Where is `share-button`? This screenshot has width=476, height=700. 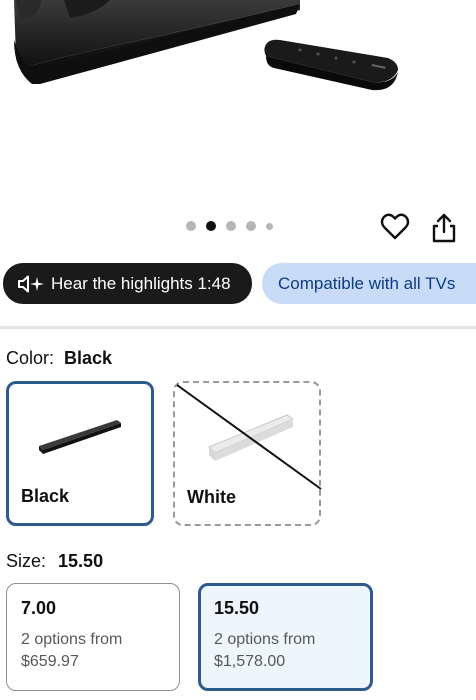 share-button is located at coordinates (444, 228).